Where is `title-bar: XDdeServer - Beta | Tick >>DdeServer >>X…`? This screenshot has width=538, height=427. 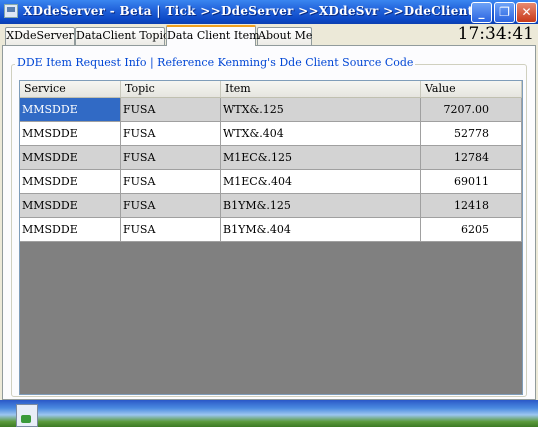 title-bar: XDdeServer - Beta | Tick >>DdeServer >>X… is located at coordinates (269, 12).